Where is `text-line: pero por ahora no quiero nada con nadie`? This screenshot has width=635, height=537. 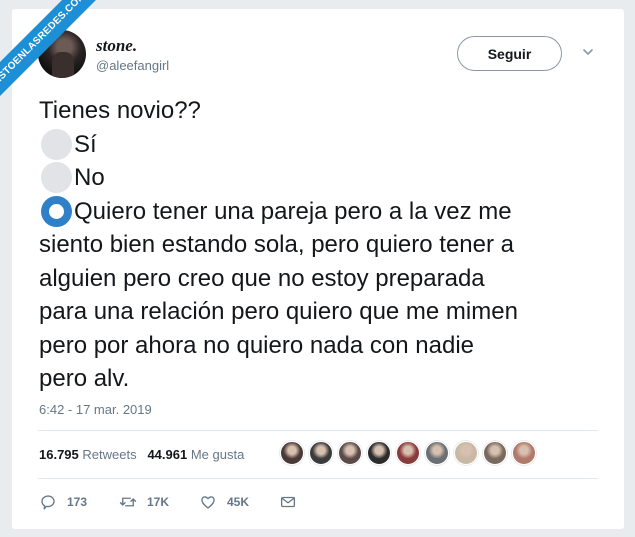
text-line: pero por ahora no quiero nada con nadie is located at coordinates (256, 345).